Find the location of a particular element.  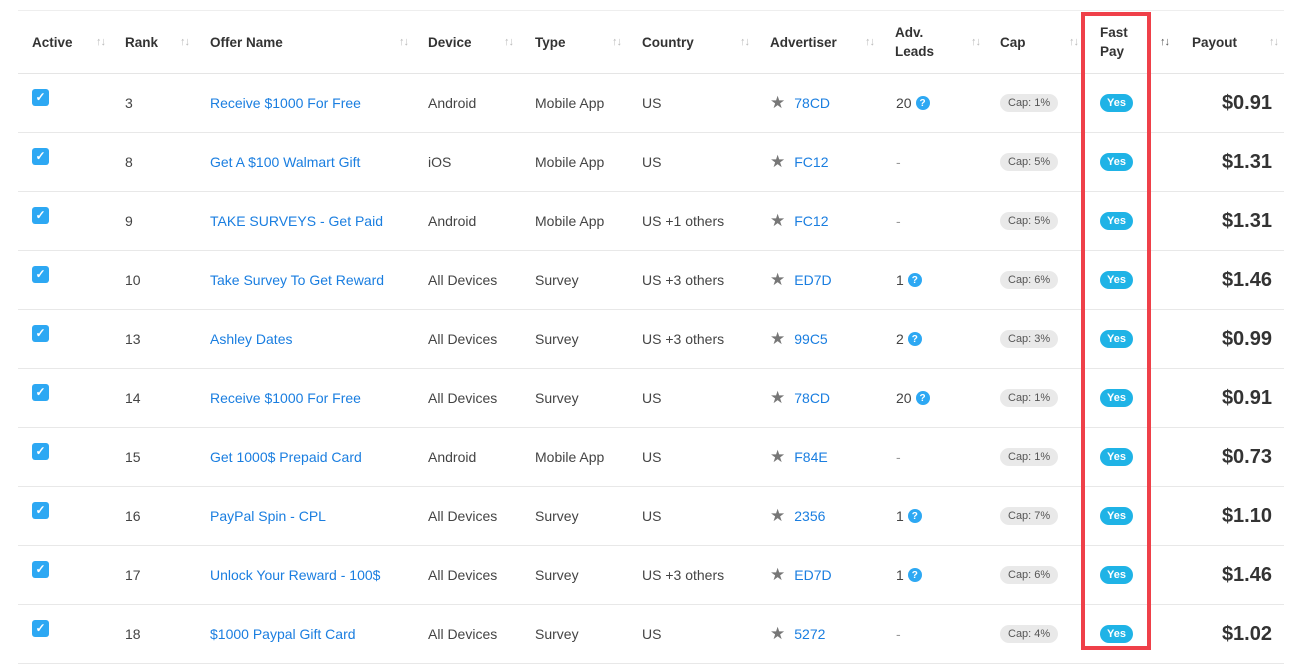

sort-fast-pay-icon: ↑↓ is located at coordinates (1165, 42).